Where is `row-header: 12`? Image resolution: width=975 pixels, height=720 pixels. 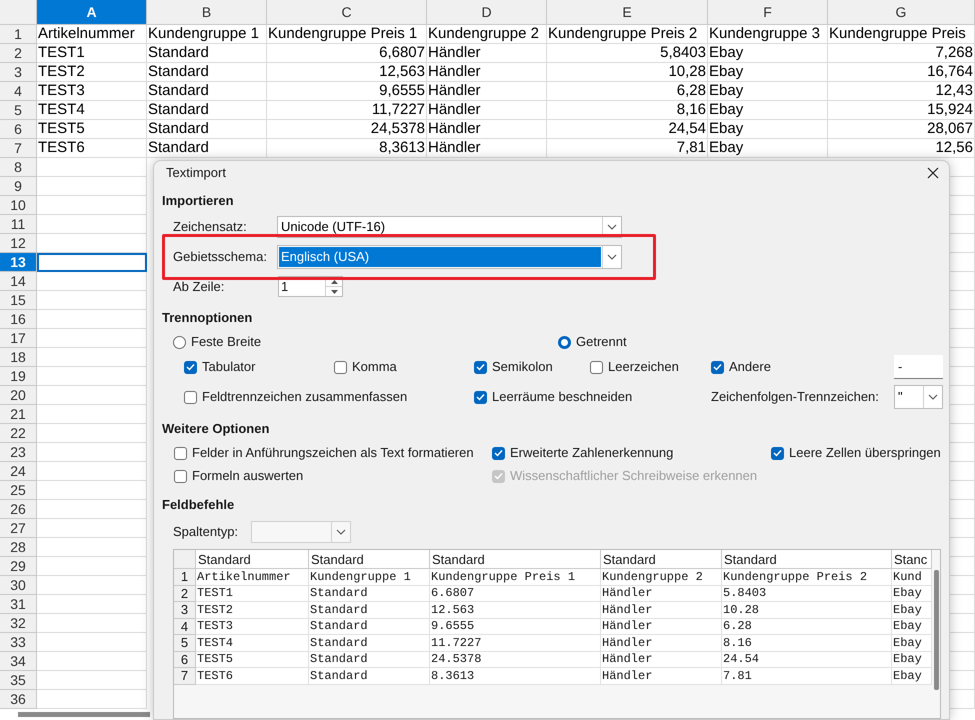 row-header: 12 is located at coordinates (18, 243).